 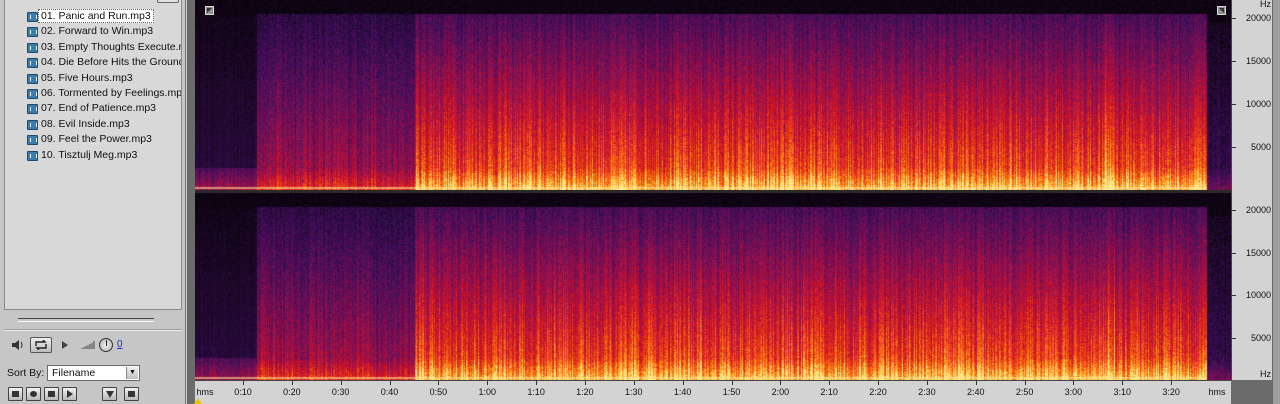 What do you see at coordinates (87, 77) in the screenshot?
I see `file-name: 05. Five Hours.mp3` at bounding box center [87, 77].